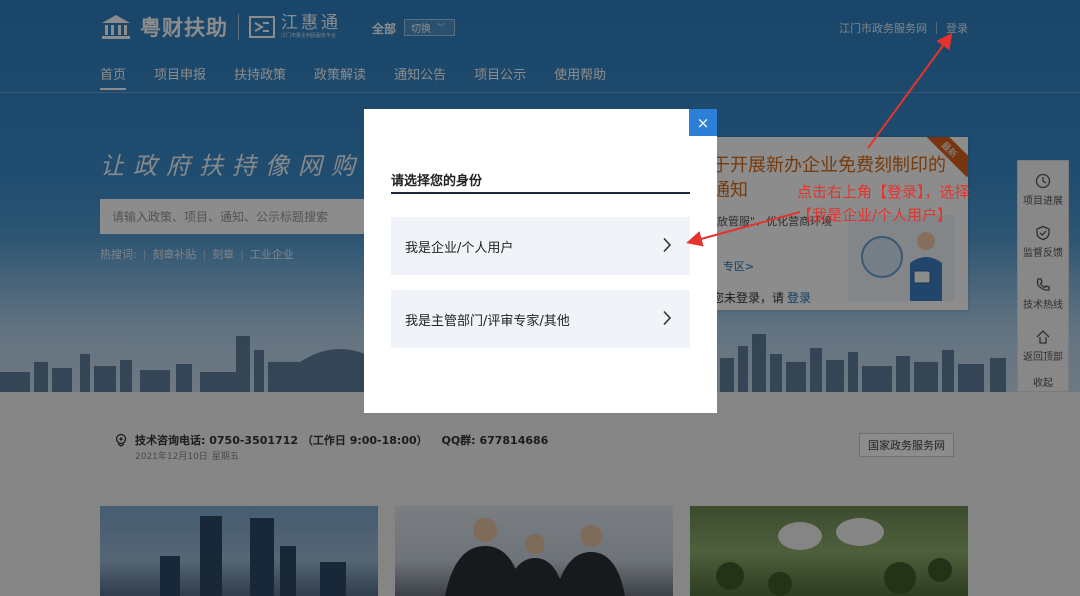 This screenshot has height=596, width=1080. Describe the element at coordinates (540, 193) in the screenshot. I see `dialog-title-underline` at that location.